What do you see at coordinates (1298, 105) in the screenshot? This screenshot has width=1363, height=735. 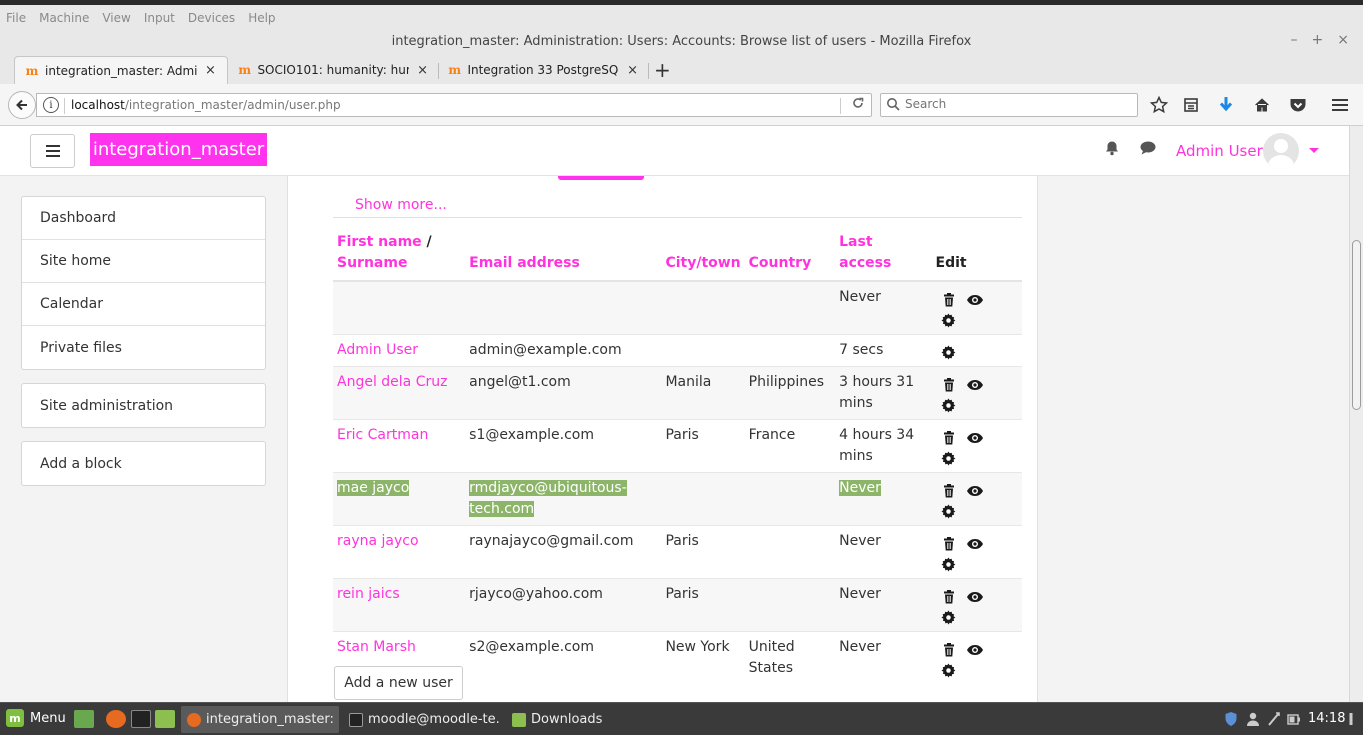 I see `pocket-icon` at bounding box center [1298, 105].